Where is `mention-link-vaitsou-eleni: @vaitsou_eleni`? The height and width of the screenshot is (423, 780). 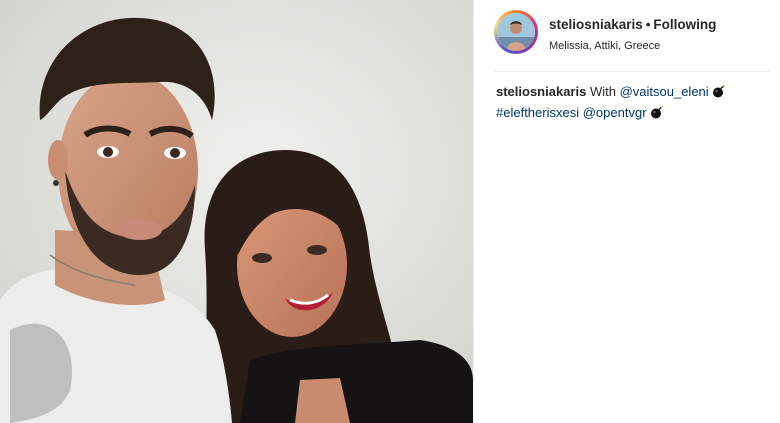
mention-link-vaitsou-eleni: @vaitsou_eleni is located at coordinates (664, 91).